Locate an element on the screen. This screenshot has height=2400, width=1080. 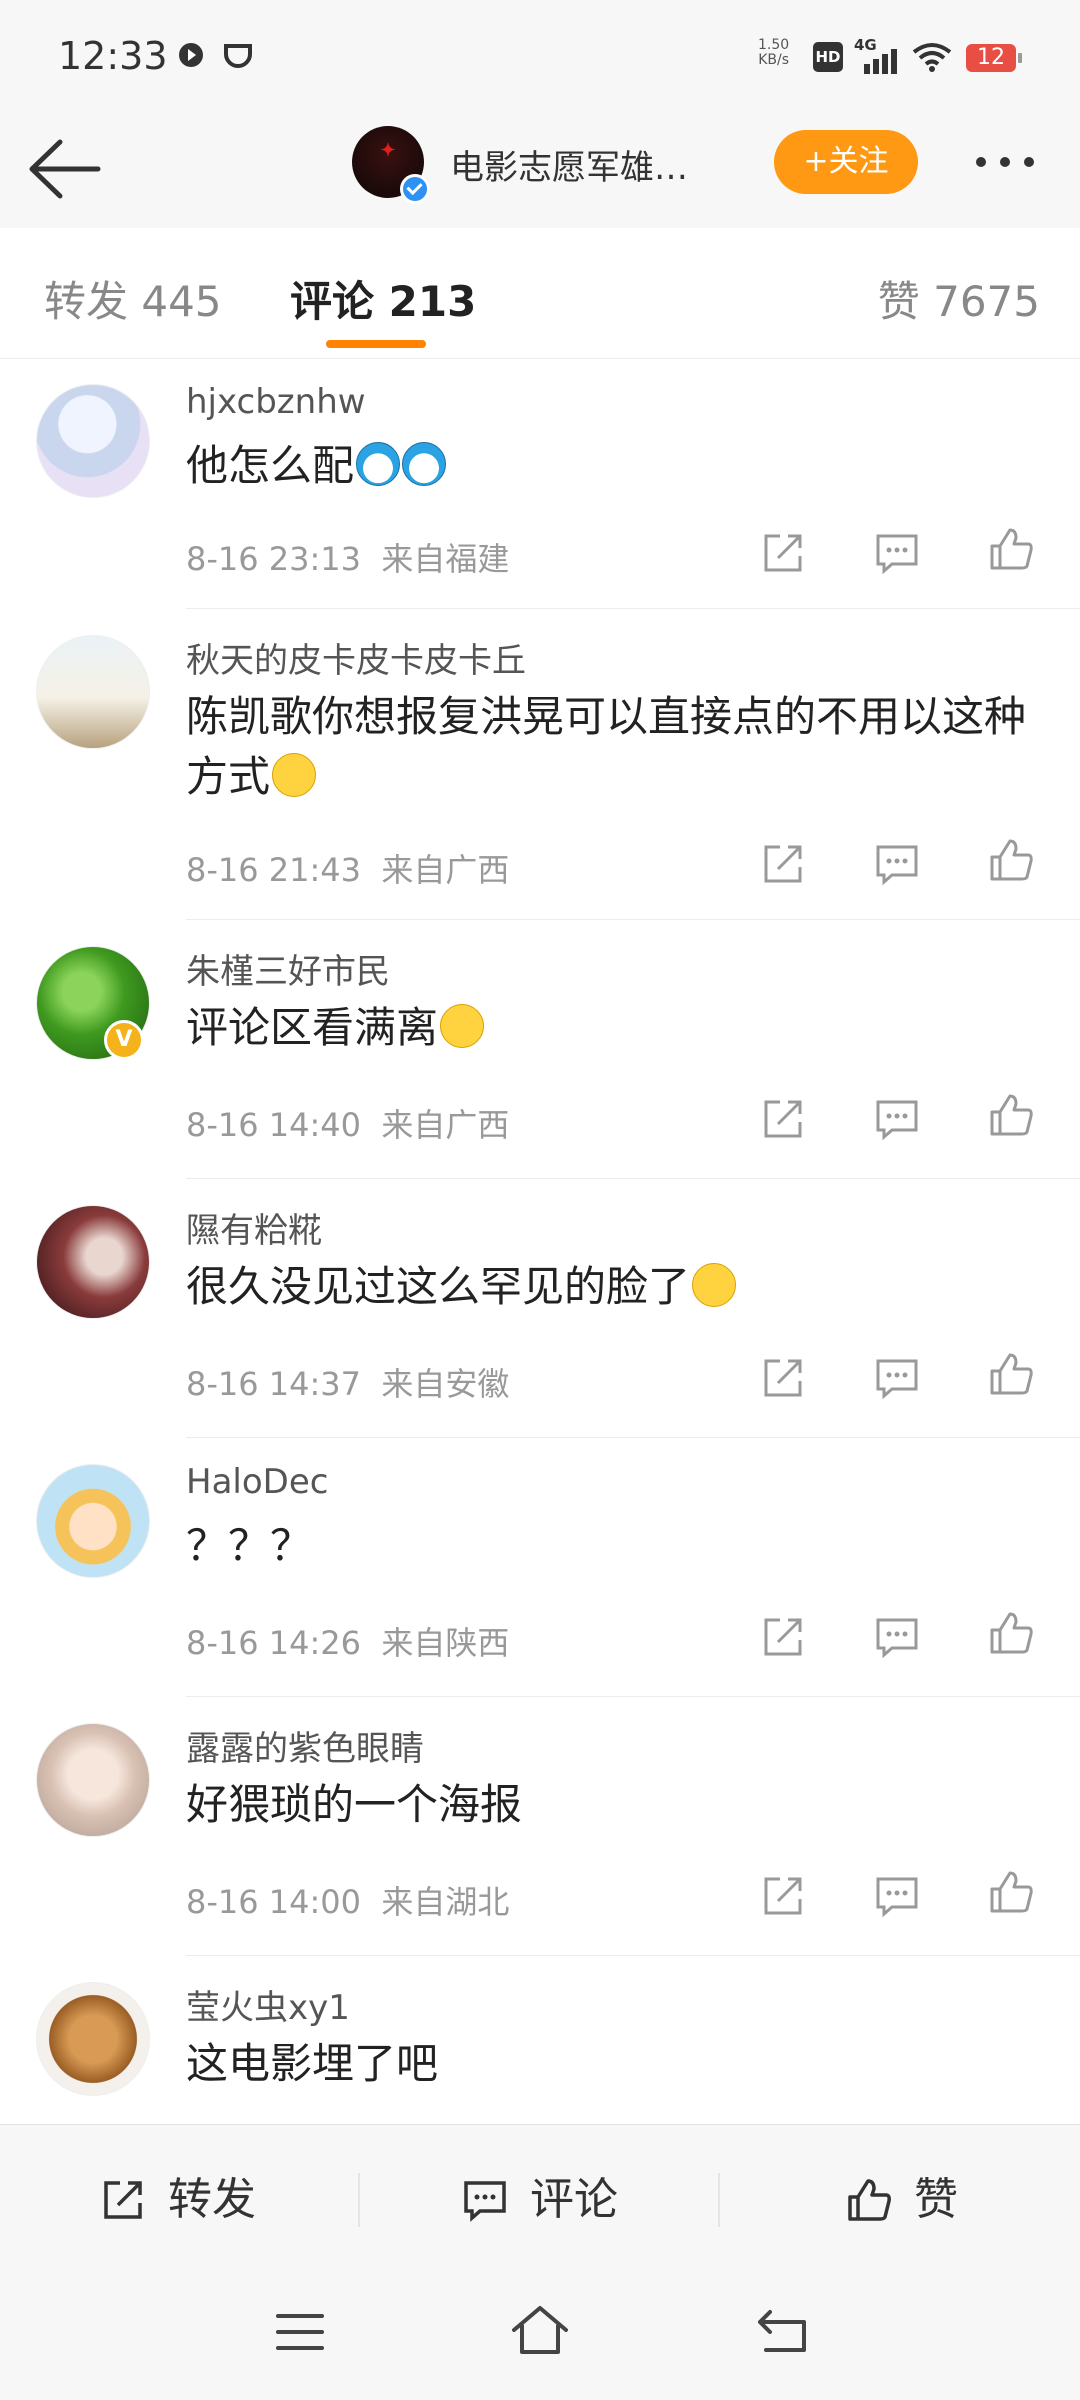
bottom-action-bar: 转发 评论 赞 is located at coordinates (540, 2199).